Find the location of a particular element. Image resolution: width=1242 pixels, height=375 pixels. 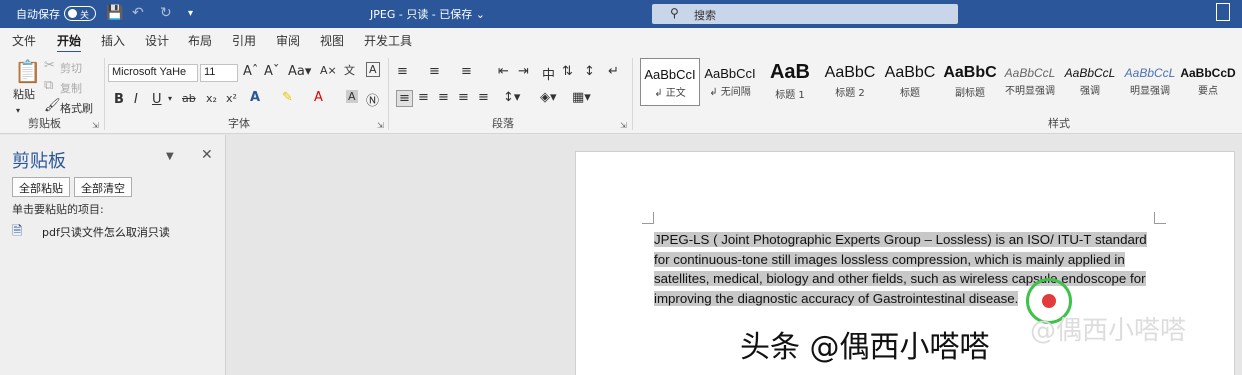

shading-icon: ◈▾ is located at coordinates (548, 97).